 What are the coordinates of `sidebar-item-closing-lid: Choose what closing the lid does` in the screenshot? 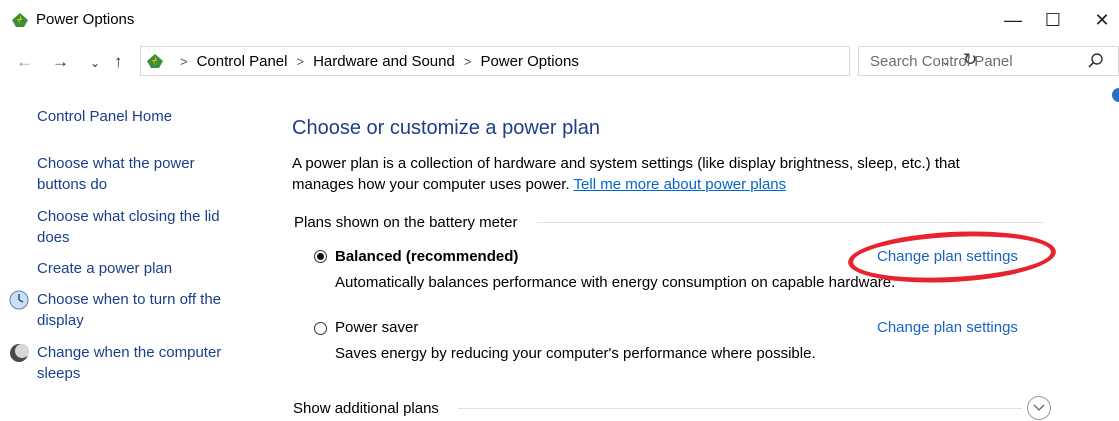 It's located at (132, 227).